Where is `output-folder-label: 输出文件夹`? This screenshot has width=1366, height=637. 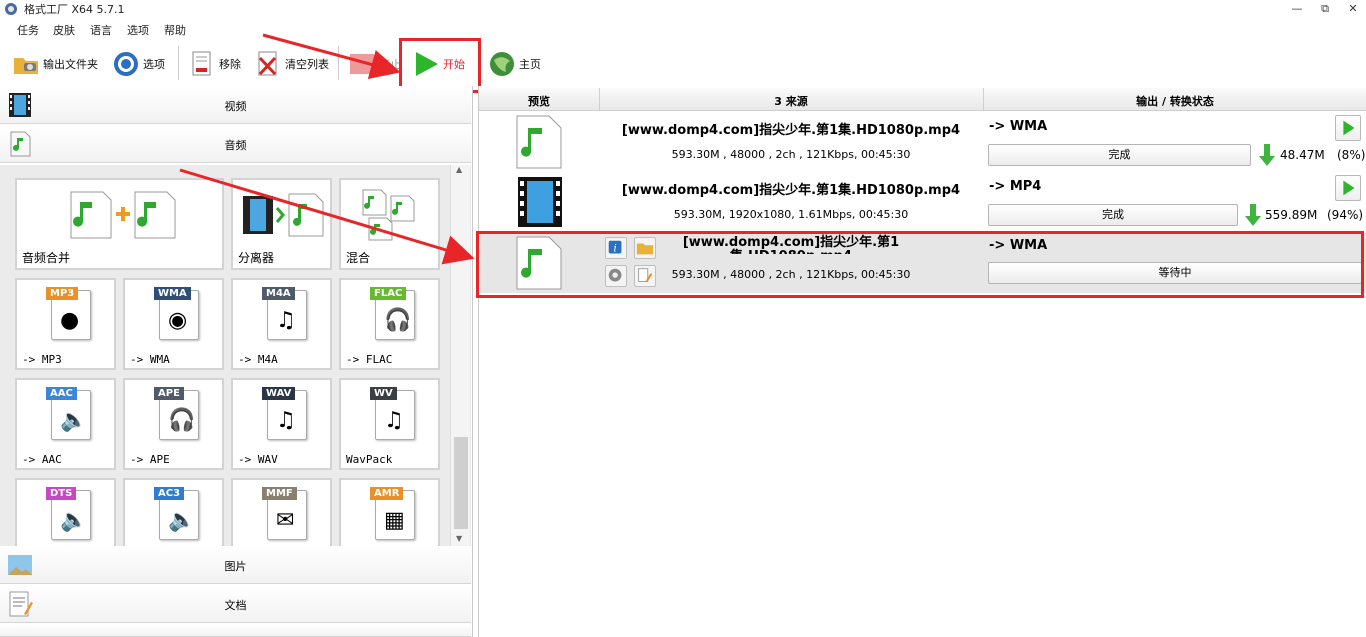
output-folder-label: 输出文件夹 is located at coordinates (70, 64).